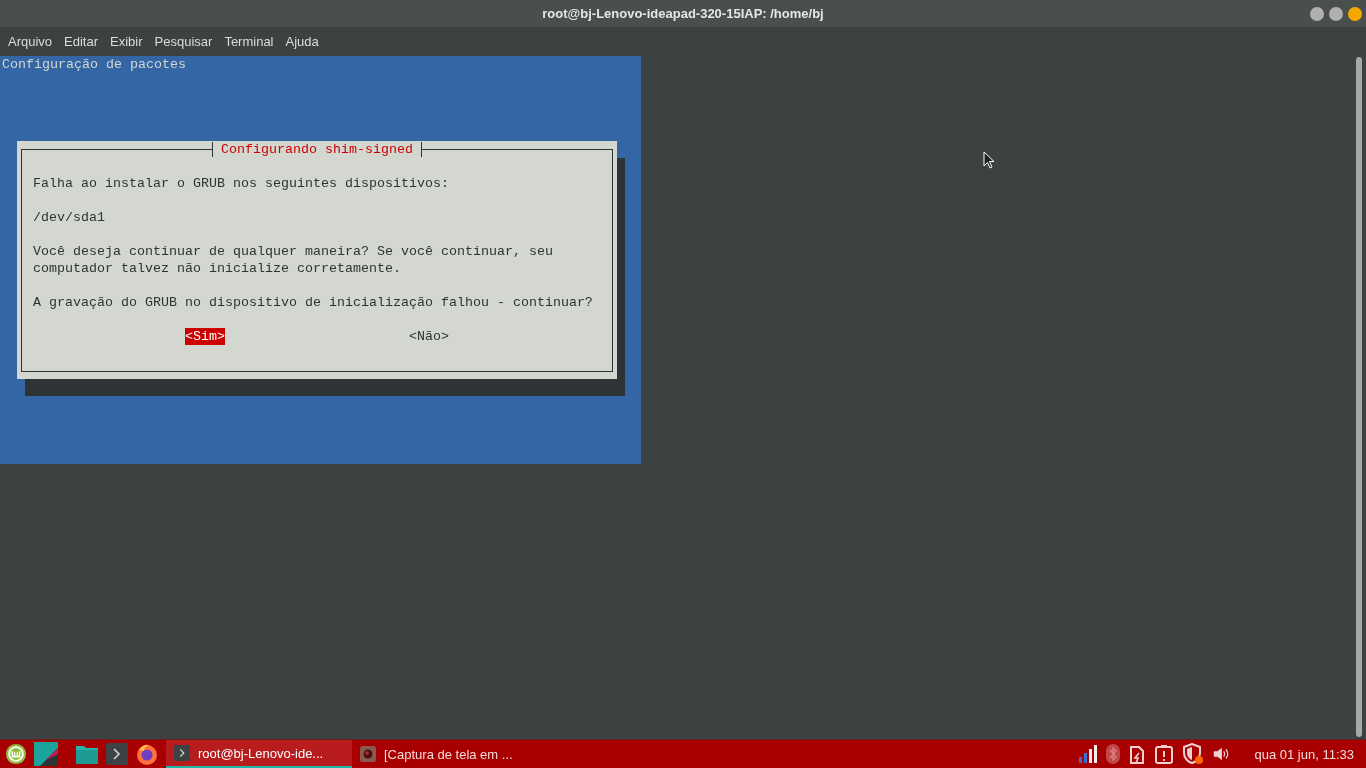 This screenshot has height=768, width=1366. What do you see at coordinates (1221, 754) in the screenshot?
I see `volume-icon` at bounding box center [1221, 754].